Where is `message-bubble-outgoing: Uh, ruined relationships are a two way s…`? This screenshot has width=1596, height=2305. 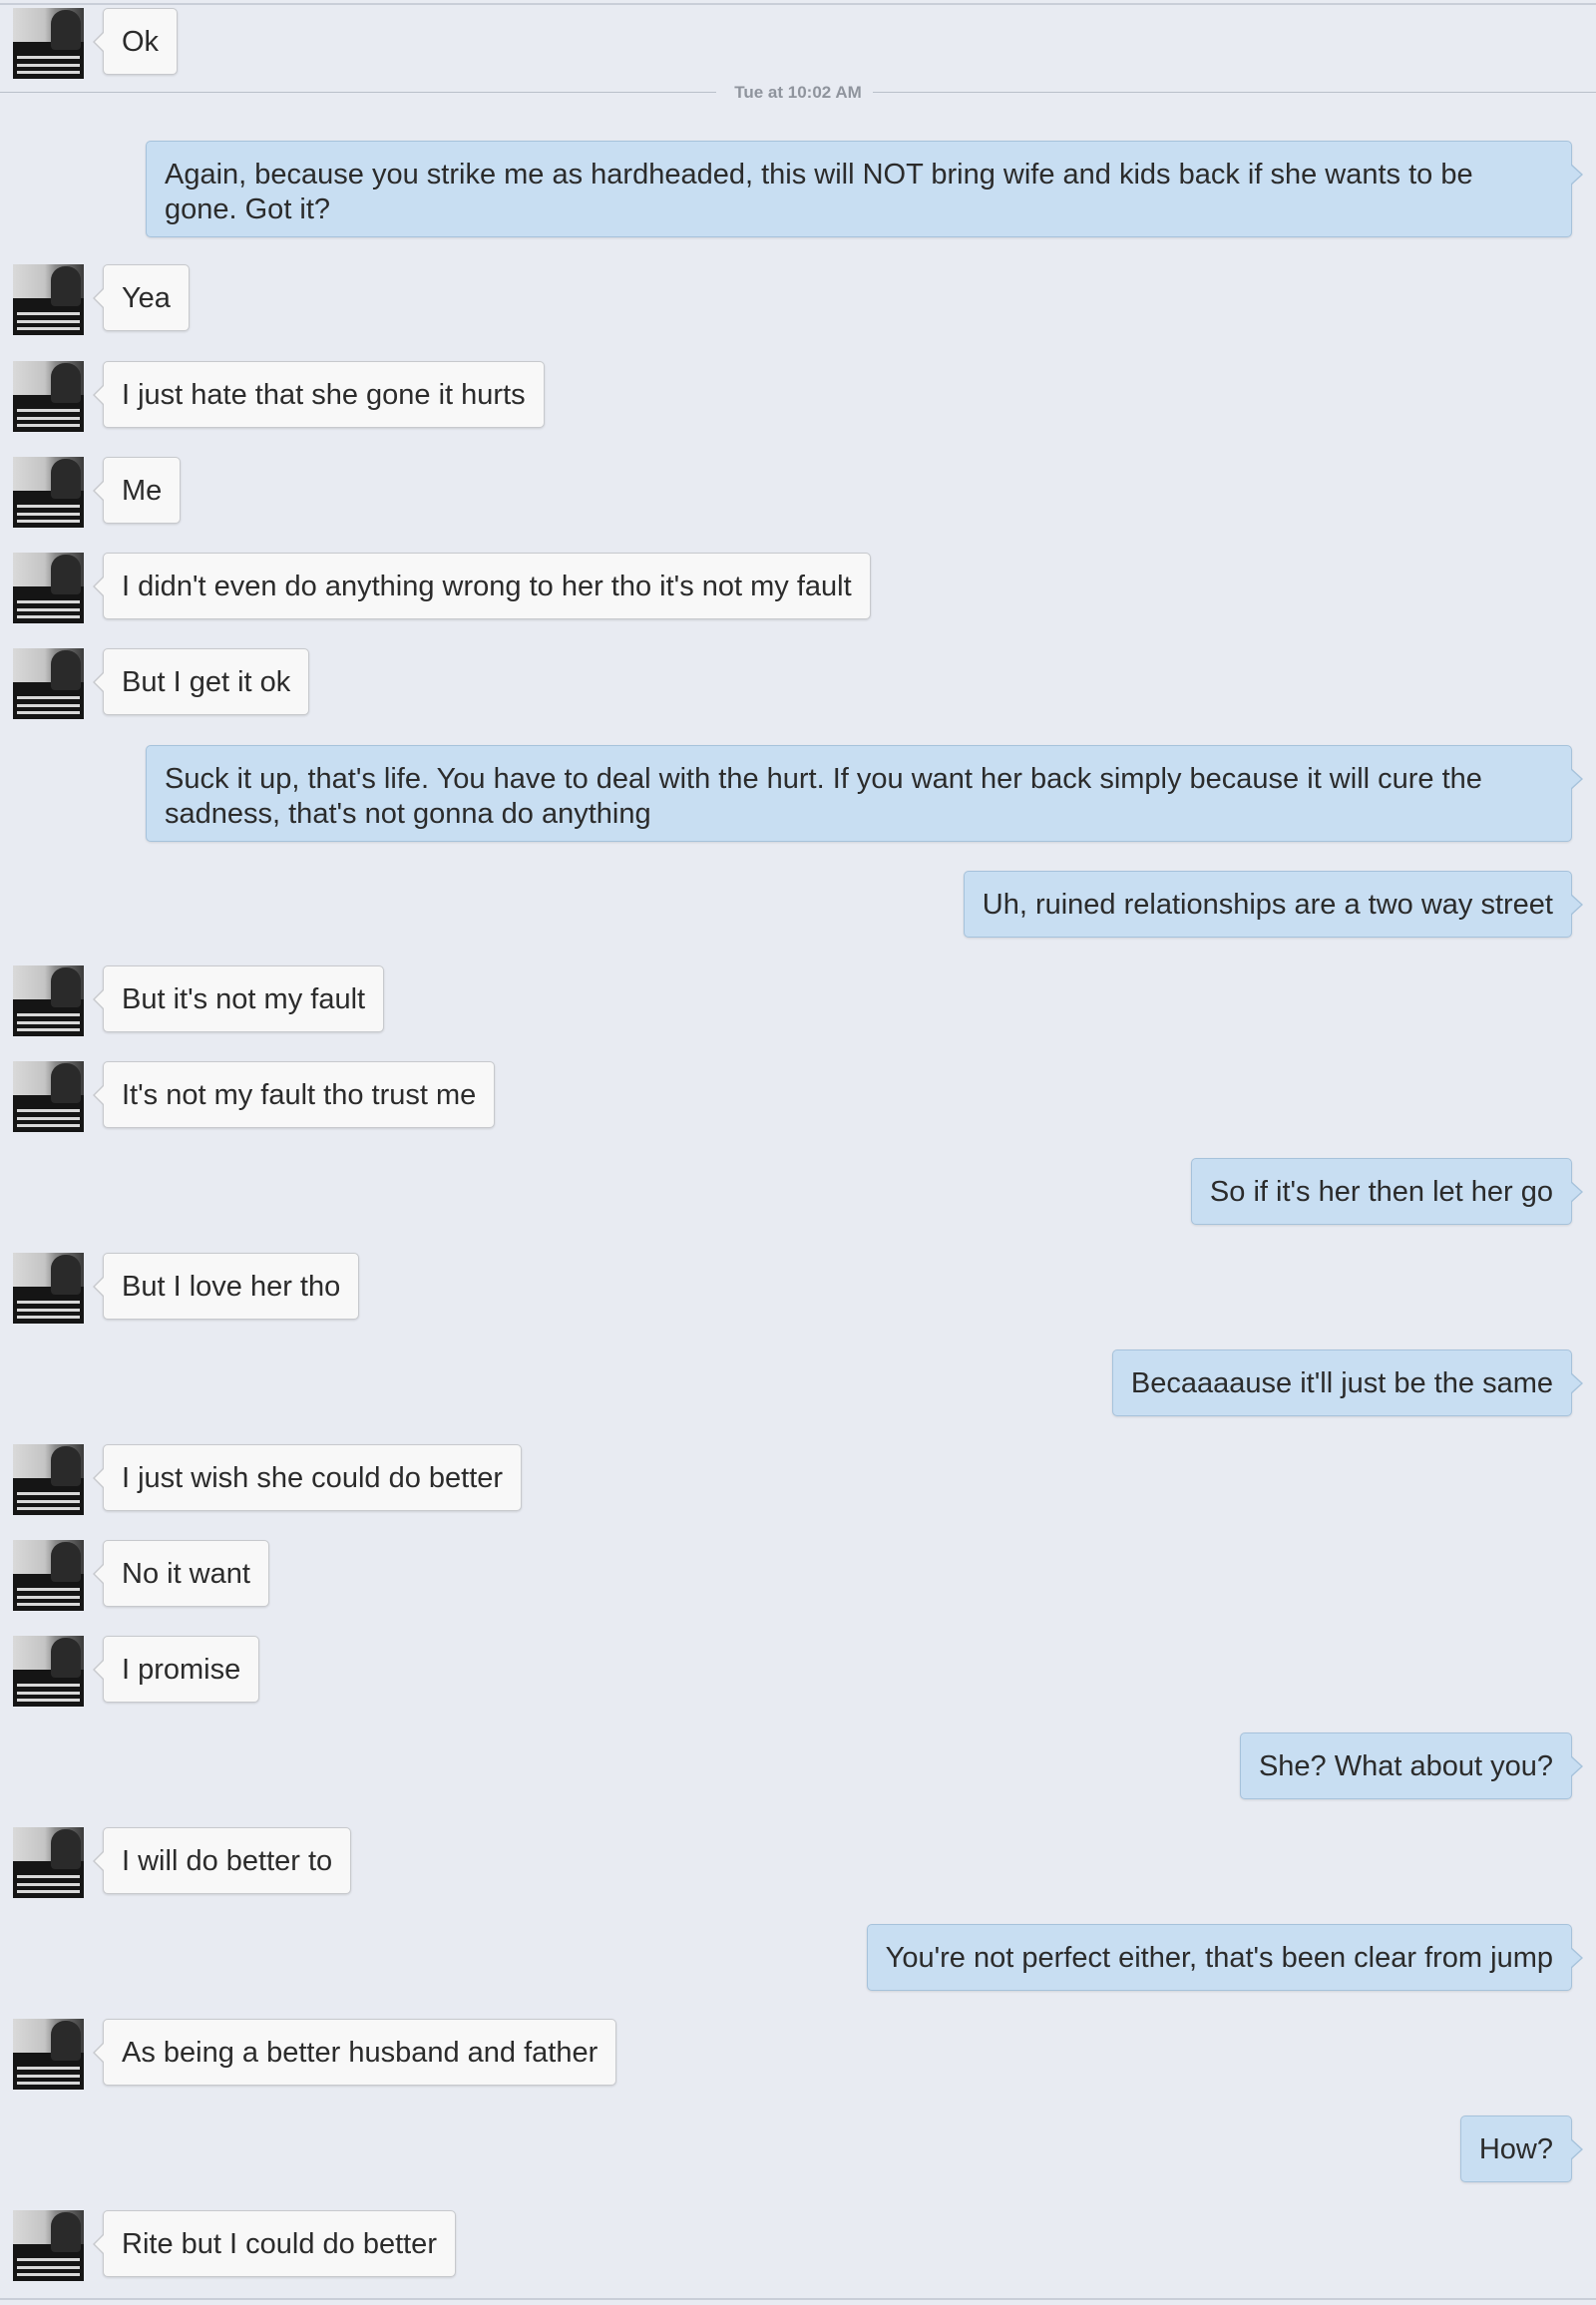
message-bubble-outgoing: Uh, ruined relationships are a two way s… is located at coordinates (1273, 904).